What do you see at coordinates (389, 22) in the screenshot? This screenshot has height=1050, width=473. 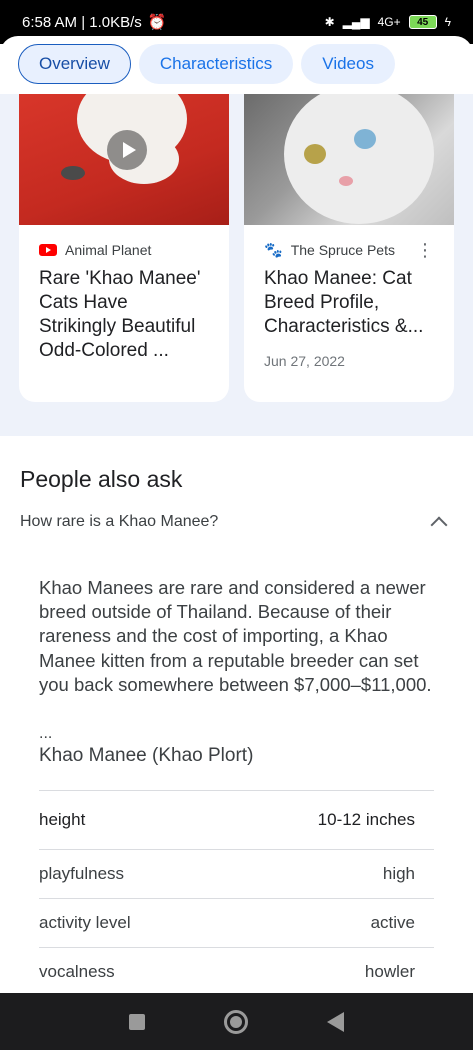 I see `network-type: 4G+` at bounding box center [389, 22].